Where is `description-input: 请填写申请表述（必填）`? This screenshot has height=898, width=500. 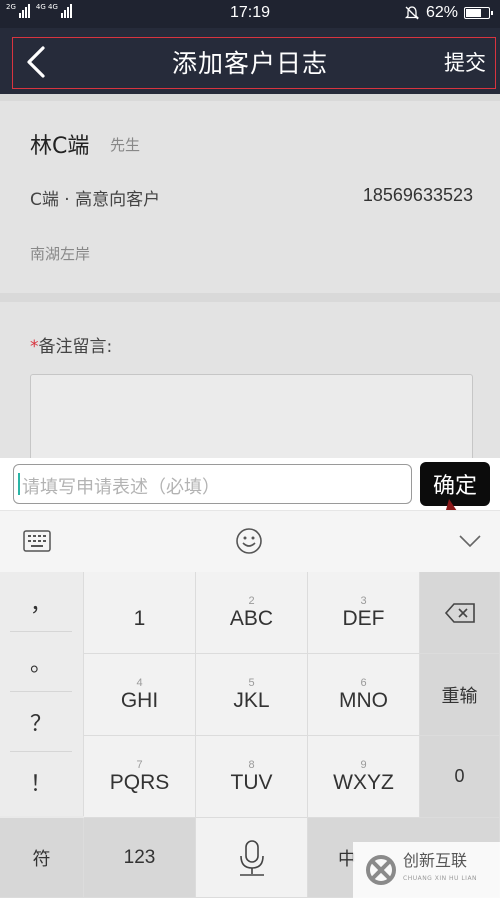 description-input: 请填写申请表述（必填） is located at coordinates (212, 484).